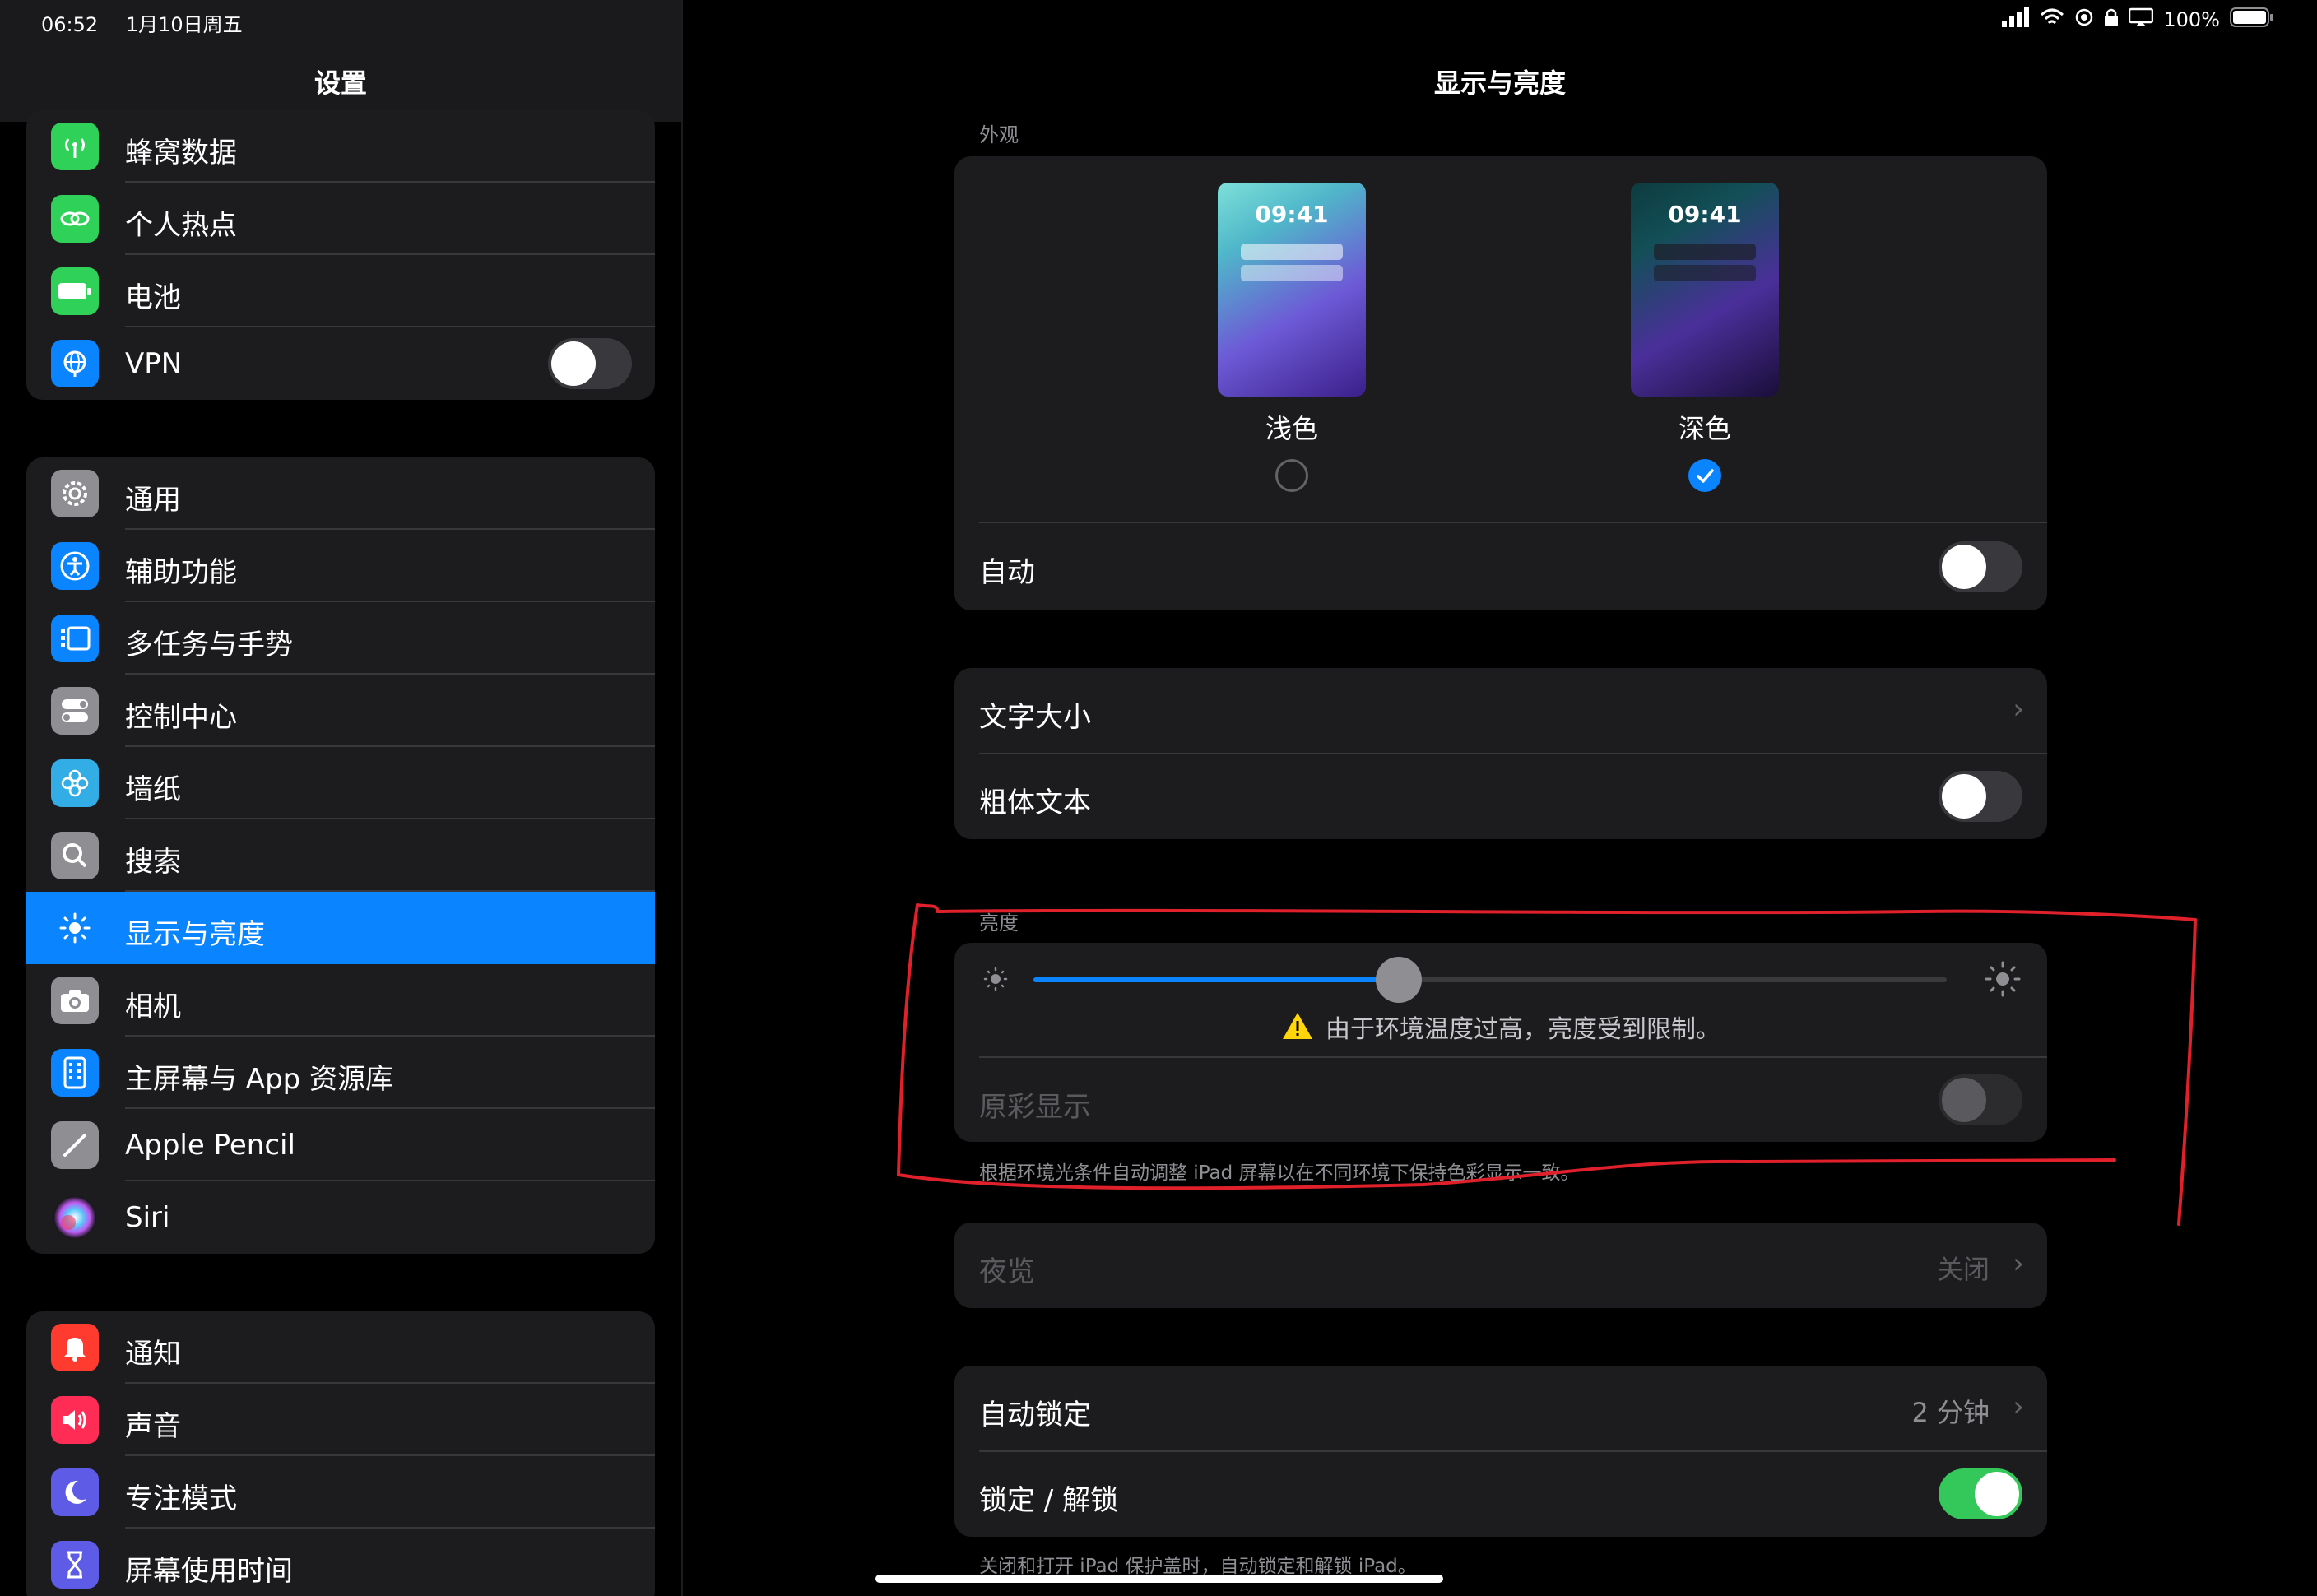 Image resolution: width=2317 pixels, height=1596 pixels. What do you see at coordinates (340, 83) in the screenshot?
I see `sidebar-title: 设置` at bounding box center [340, 83].